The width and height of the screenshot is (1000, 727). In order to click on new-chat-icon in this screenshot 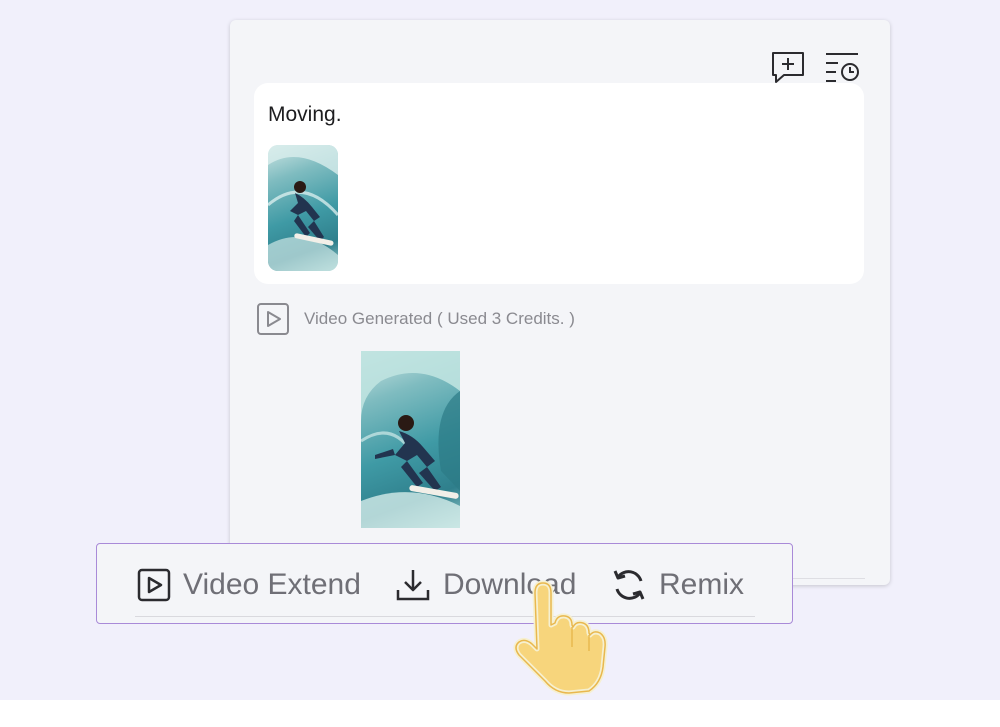, I will do `click(789, 68)`.